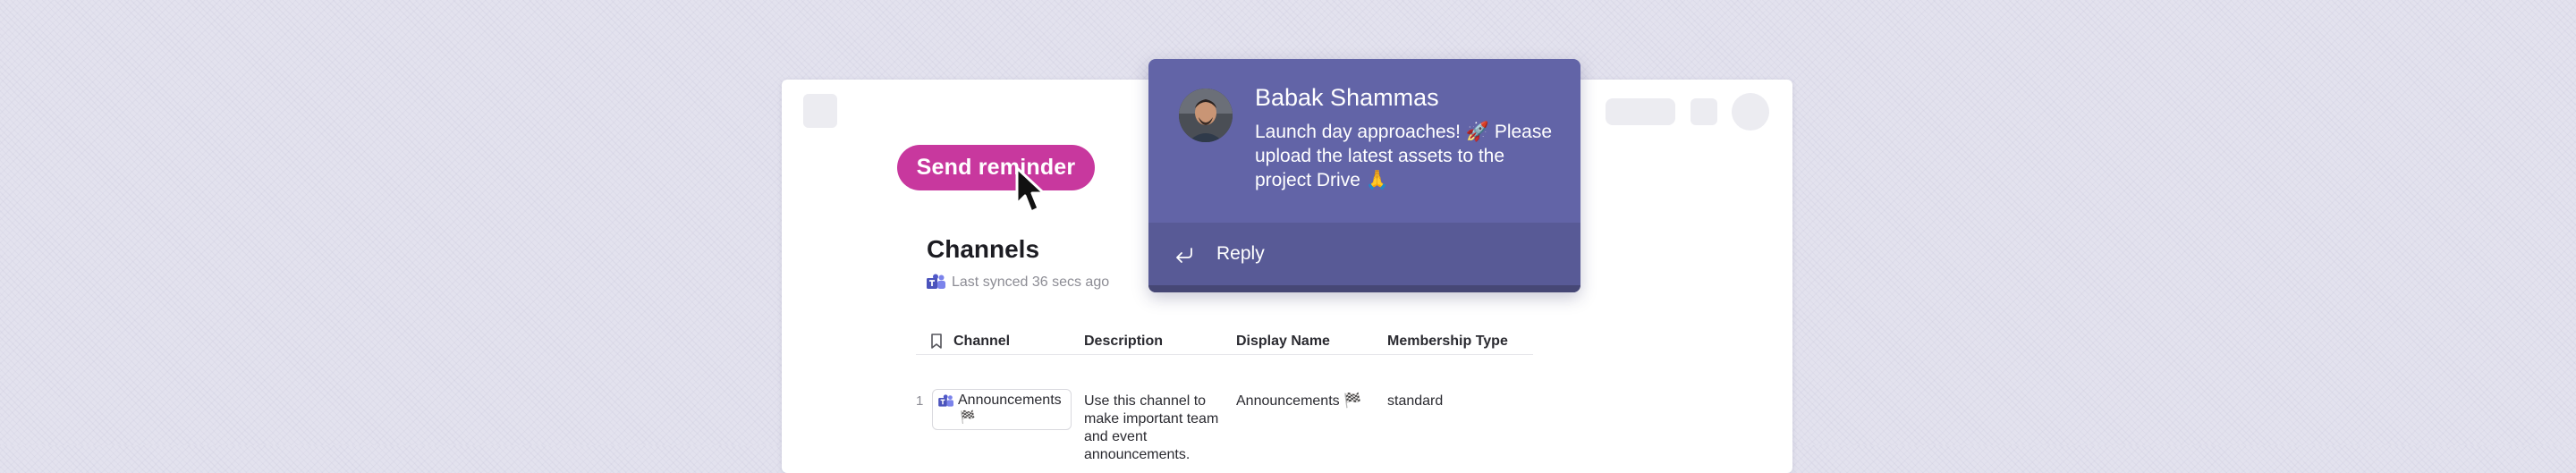 The height and width of the screenshot is (473, 2576). What do you see at coordinates (981, 342) in the screenshot?
I see `column-header-channel: Channel` at bounding box center [981, 342].